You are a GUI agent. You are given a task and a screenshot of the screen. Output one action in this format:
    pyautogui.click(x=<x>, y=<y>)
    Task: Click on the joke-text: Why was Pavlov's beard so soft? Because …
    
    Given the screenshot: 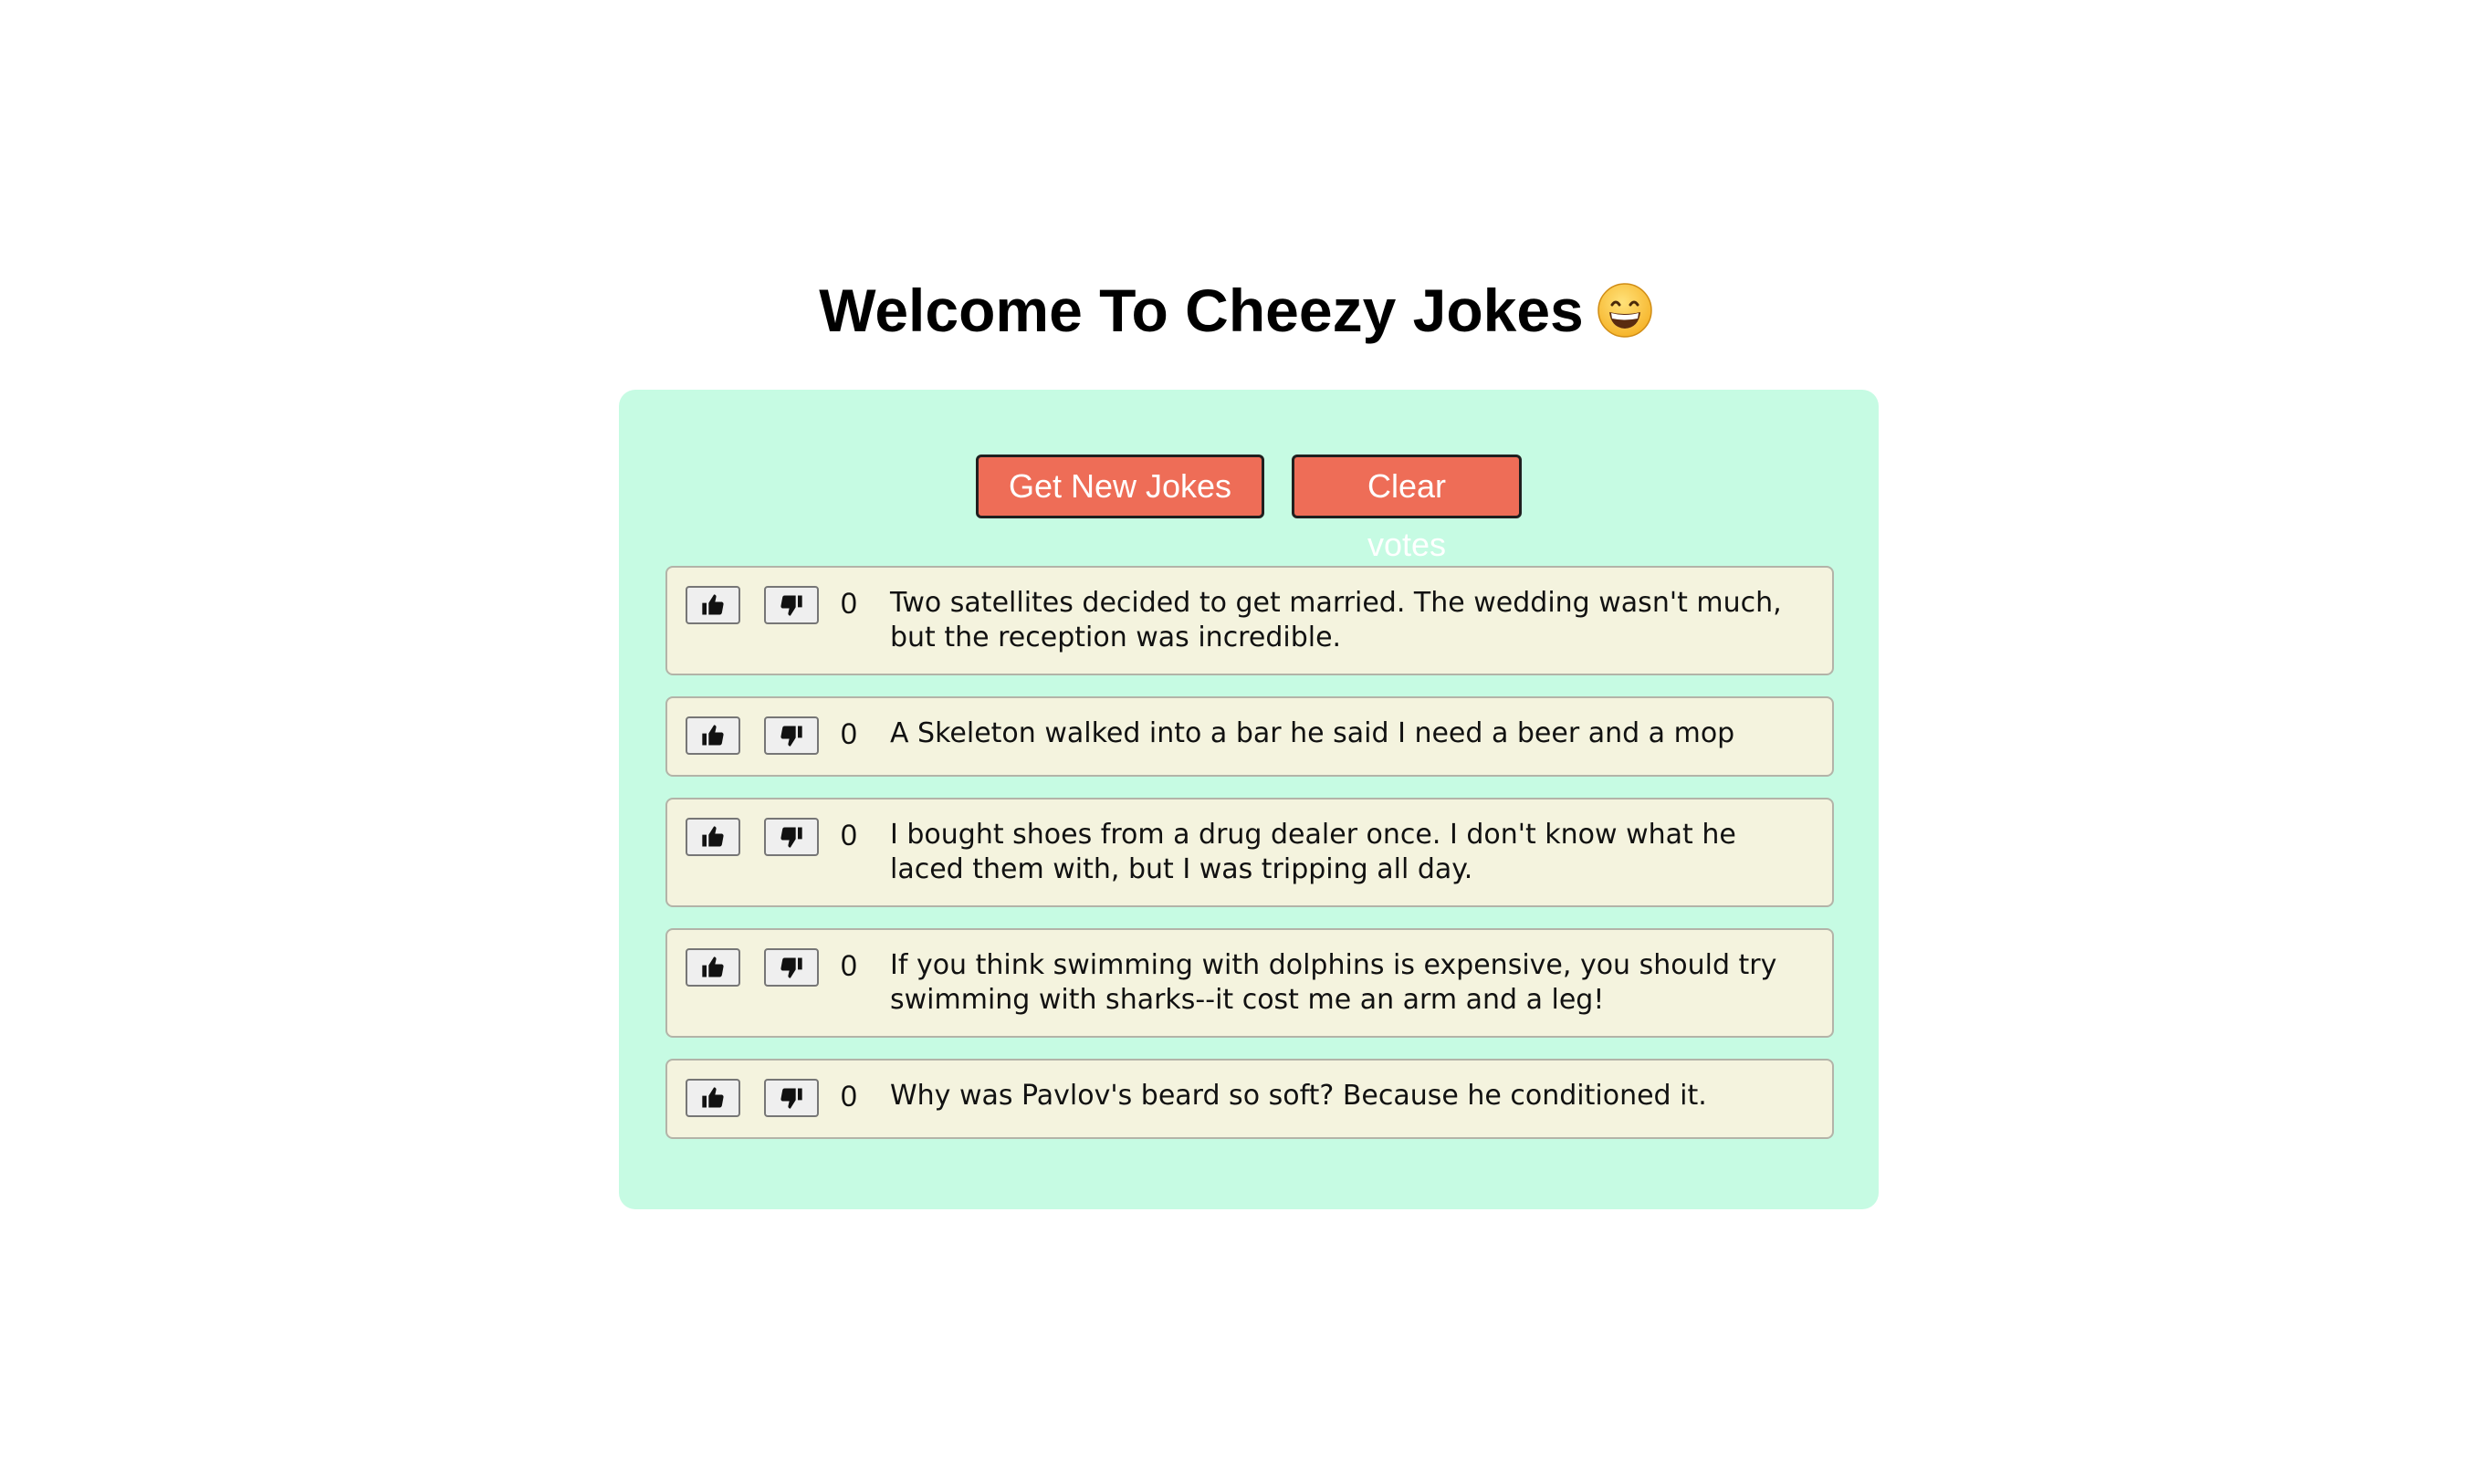 What is the action you would take?
    pyautogui.click(x=1299, y=1096)
    